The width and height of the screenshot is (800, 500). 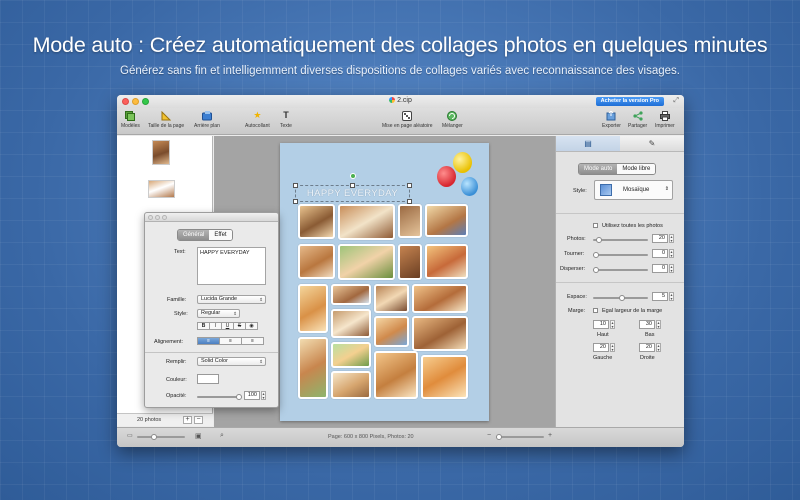 I want to click on panel-minimize-button, so click(x=157, y=217).